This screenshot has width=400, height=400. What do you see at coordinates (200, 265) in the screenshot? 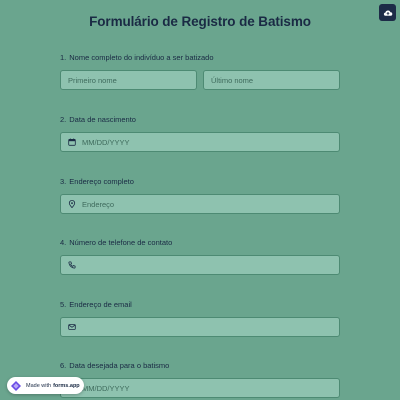
I see `phone-input` at bounding box center [200, 265].